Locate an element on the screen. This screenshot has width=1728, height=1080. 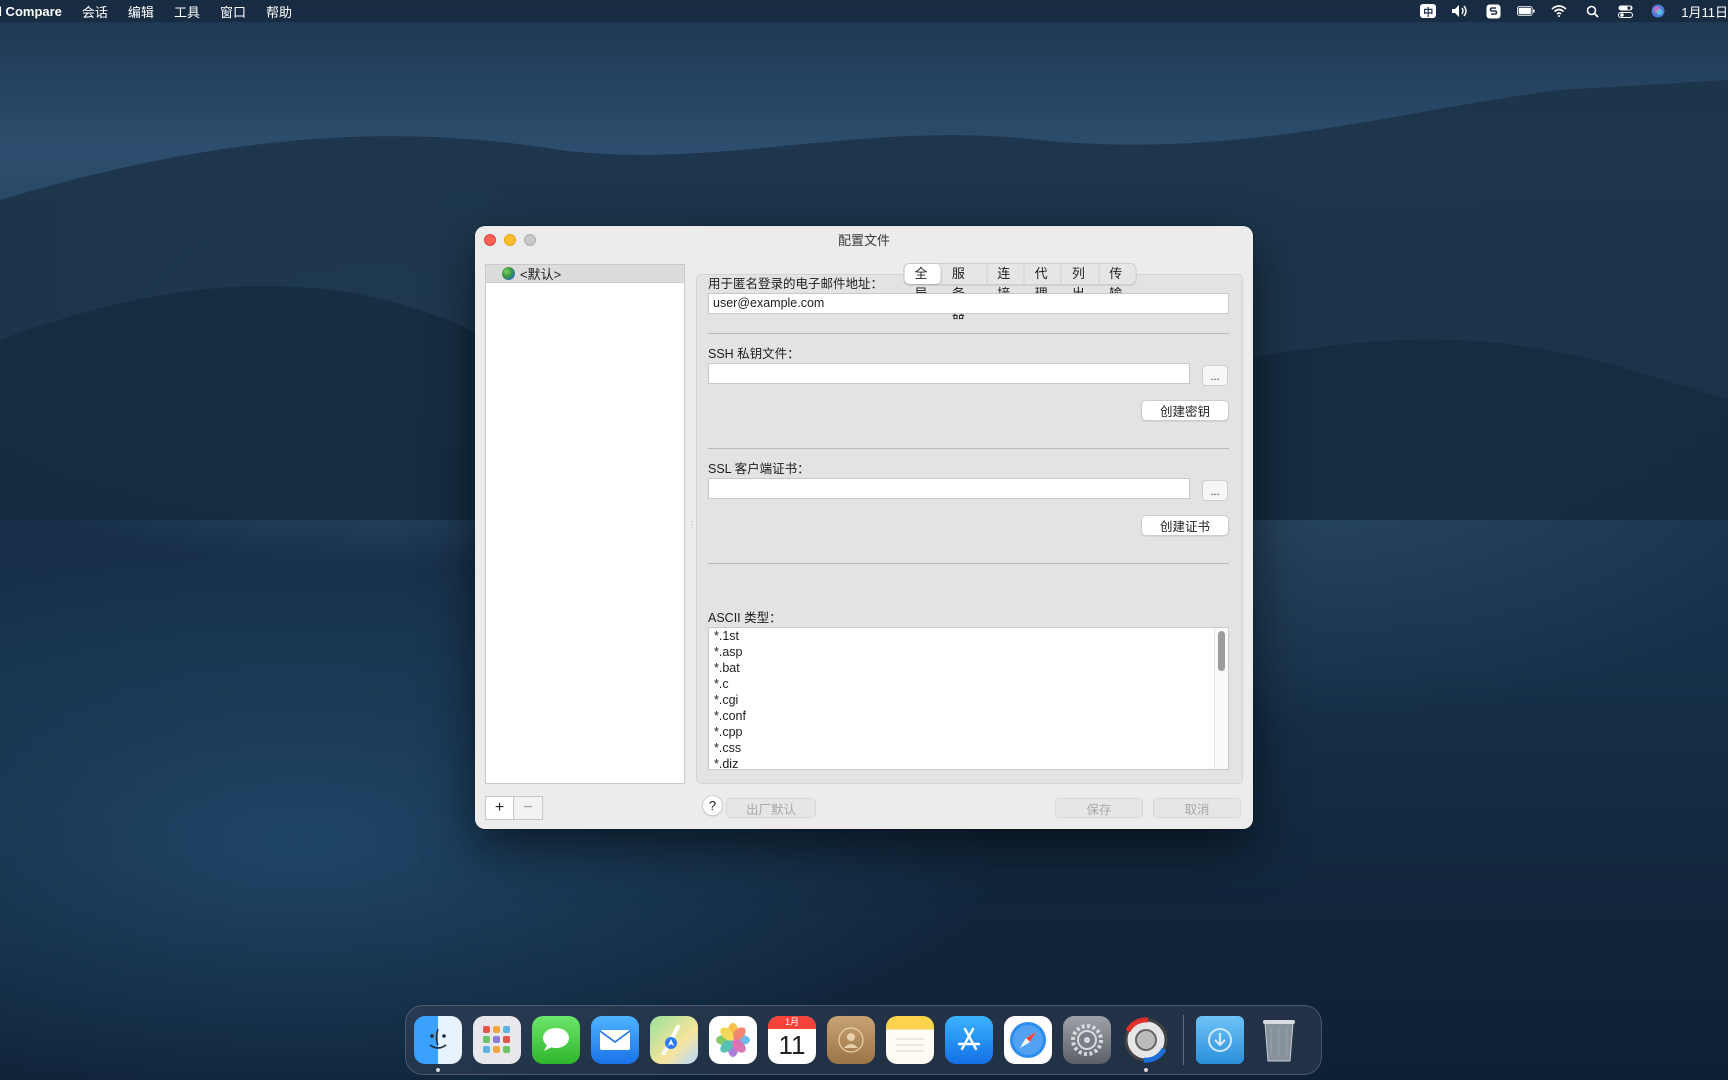
menu-tools: 工具 is located at coordinates (187, 11).